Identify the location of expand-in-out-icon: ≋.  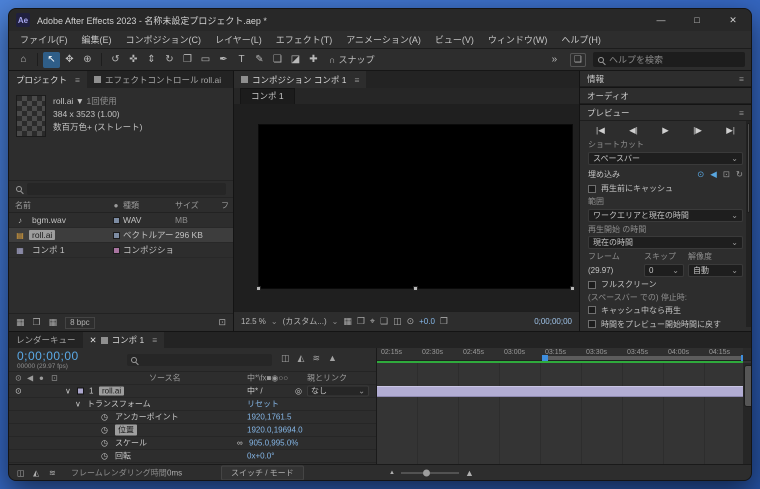
(52, 472).